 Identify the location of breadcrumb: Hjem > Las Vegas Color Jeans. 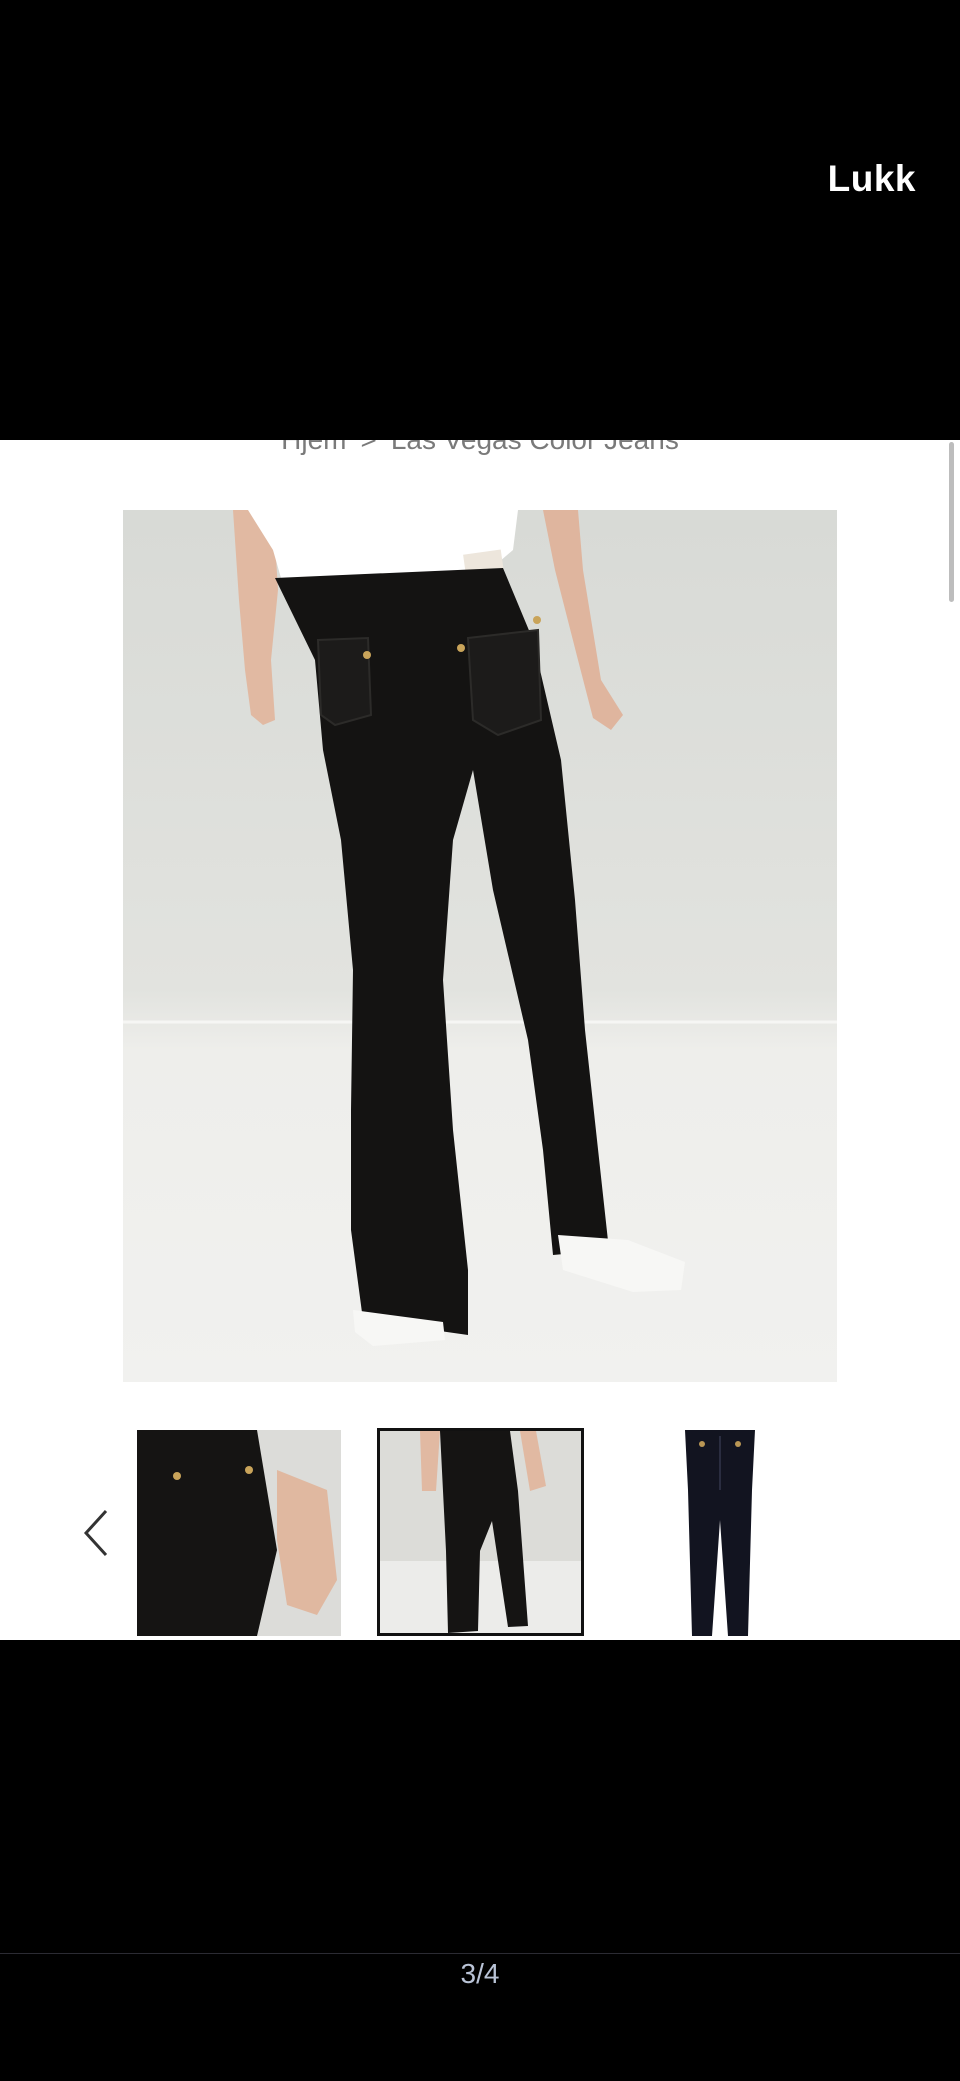
(480, 448).